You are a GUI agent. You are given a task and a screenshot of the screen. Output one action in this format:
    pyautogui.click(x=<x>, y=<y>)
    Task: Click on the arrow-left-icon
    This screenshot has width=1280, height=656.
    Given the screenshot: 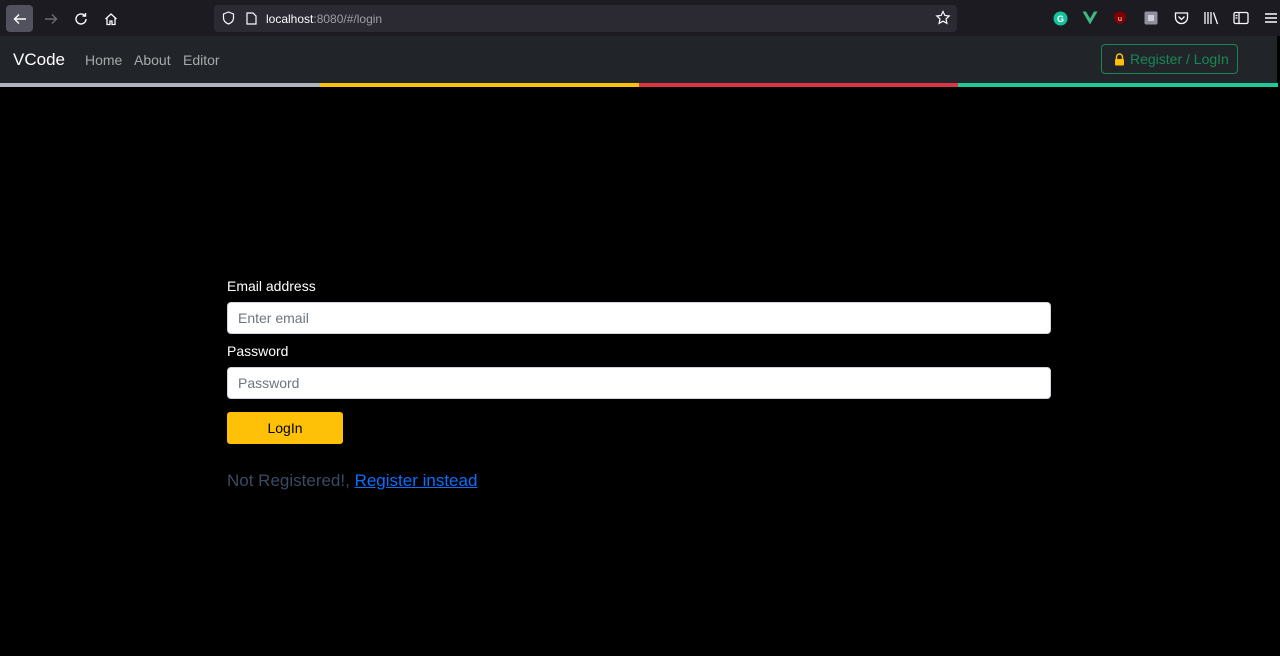 What is the action you would take?
    pyautogui.click(x=19, y=18)
    